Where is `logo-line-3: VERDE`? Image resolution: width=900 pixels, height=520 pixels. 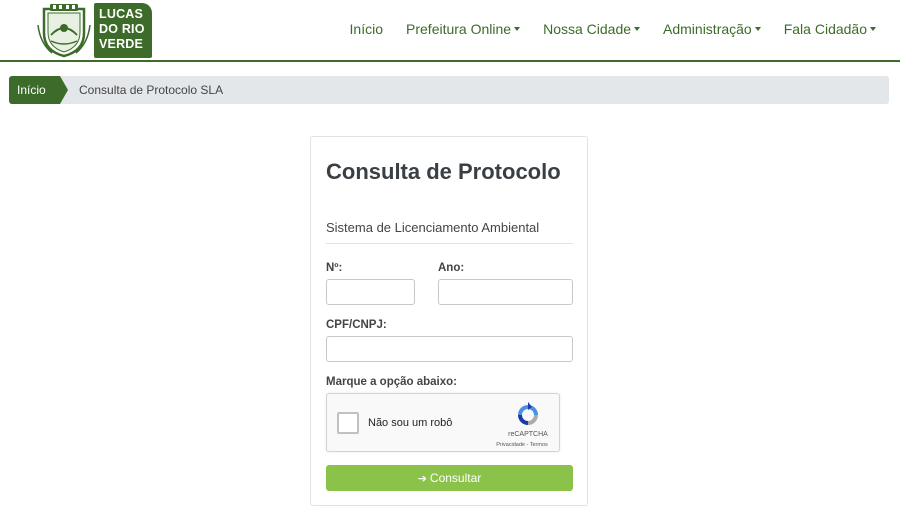
logo-line-3: VERDE is located at coordinates (121, 44).